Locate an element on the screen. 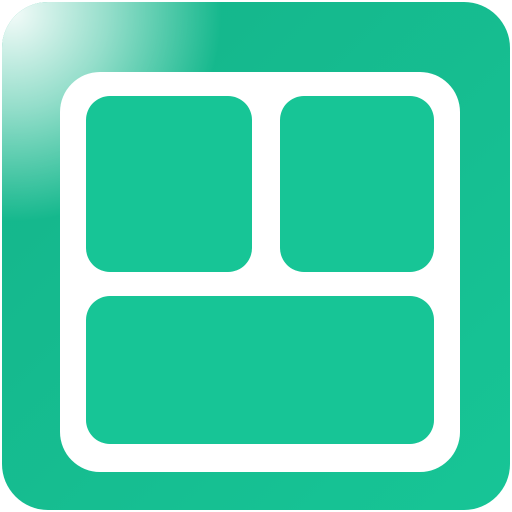 This screenshot has width=512, height=512. top-left-pane is located at coordinates (169, 184).